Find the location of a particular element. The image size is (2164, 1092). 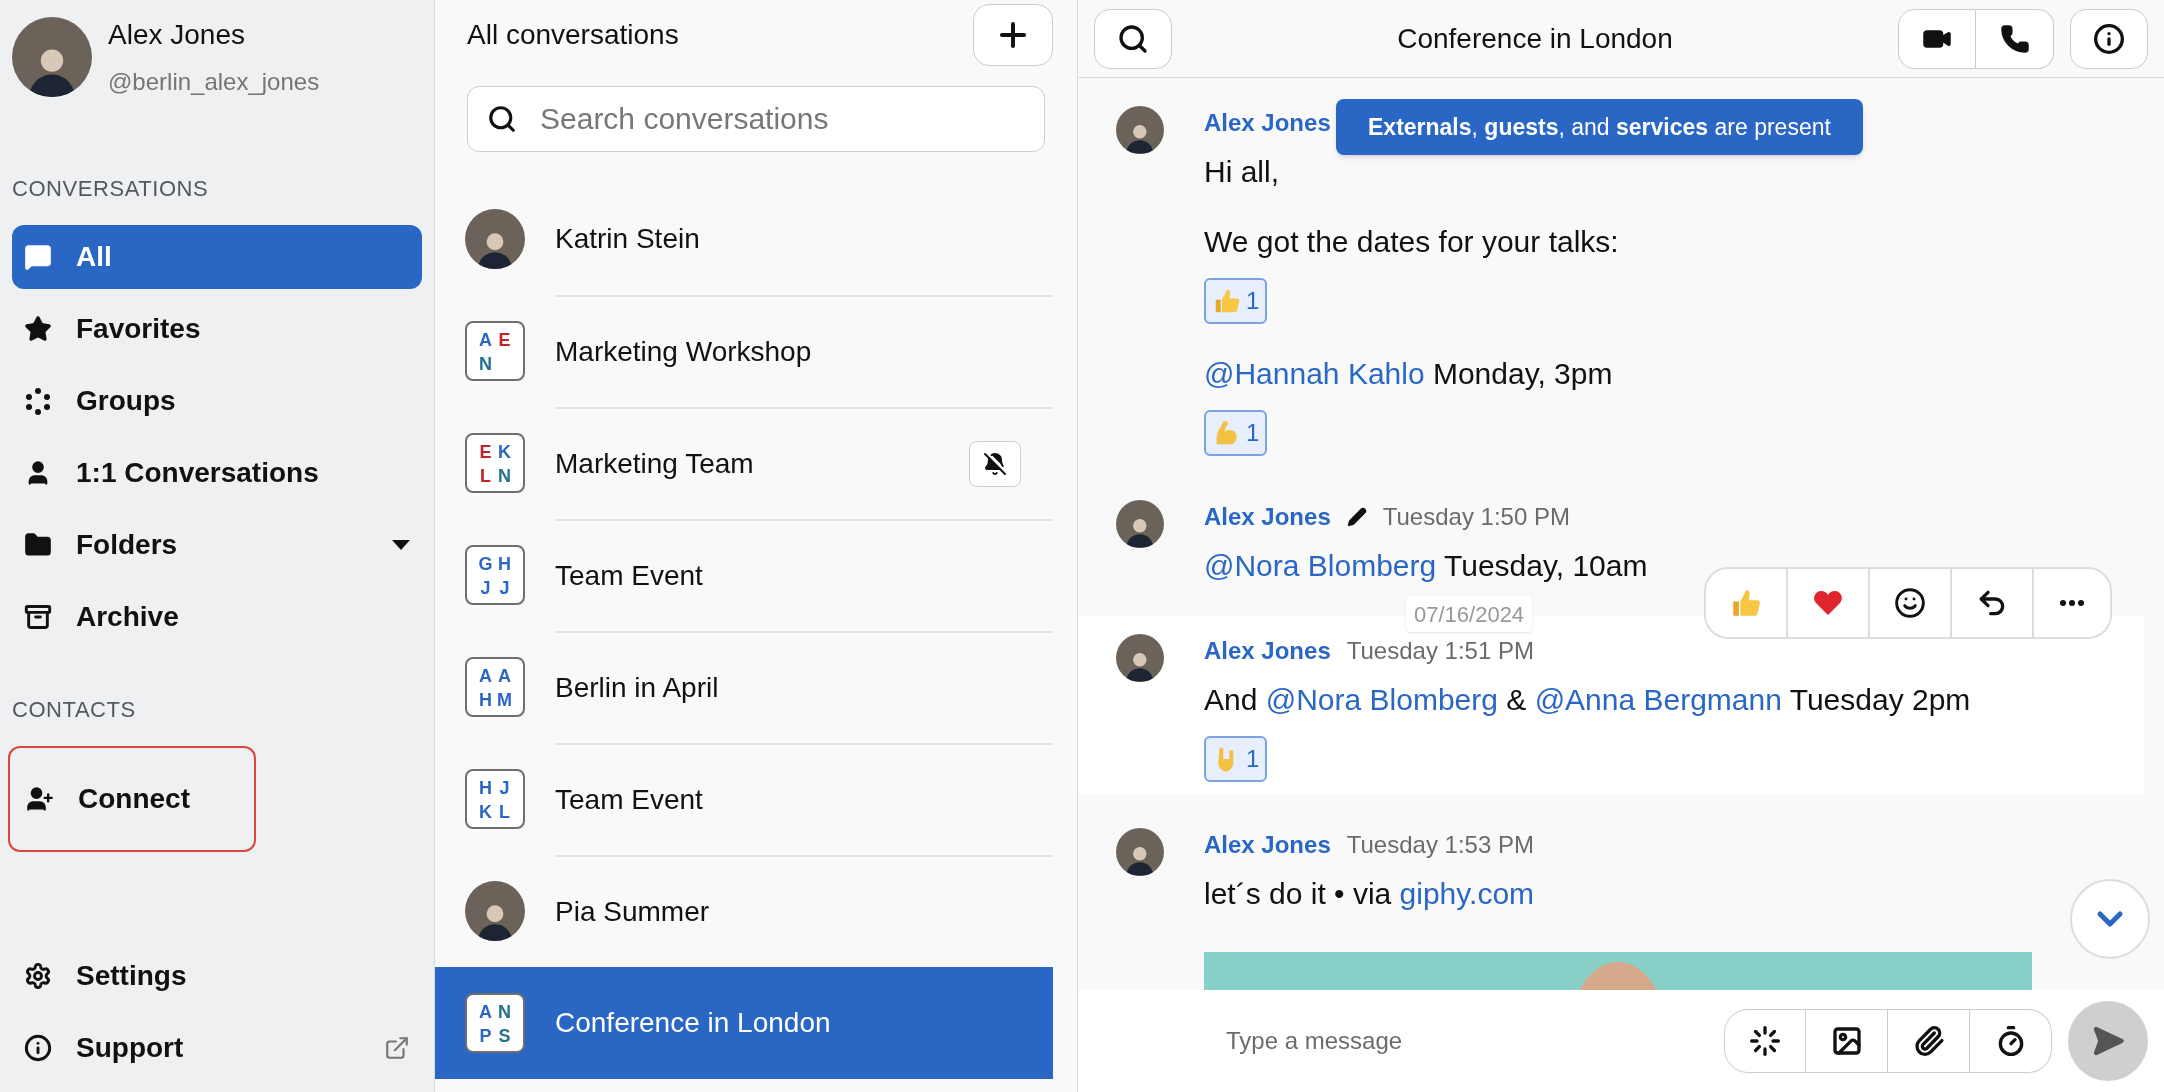

conversation-row: A E N Marketing Workshop is located at coordinates (744, 351).